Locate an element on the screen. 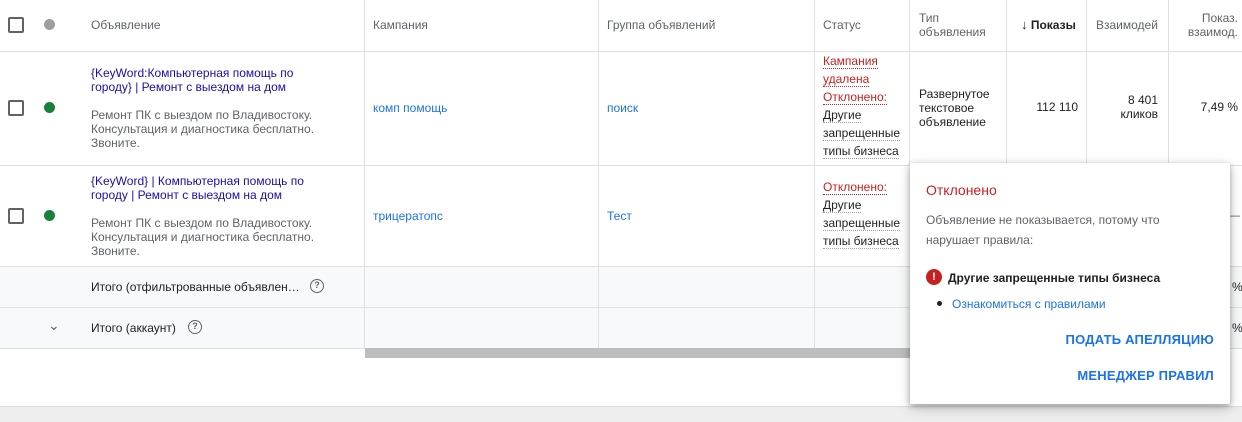 The width and height of the screenshot is (1242, 422). column-header-impressions: ↓ Показы is located at coordinates (1050, 25).